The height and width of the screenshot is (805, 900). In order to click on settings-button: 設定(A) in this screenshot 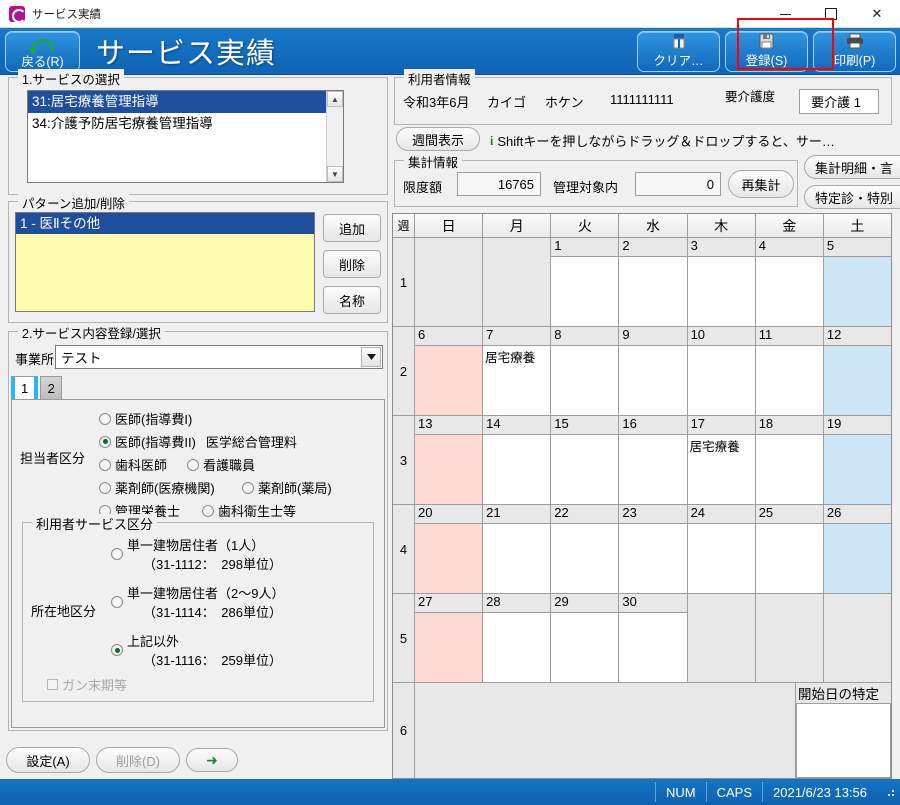, I will do `click(48, 760)`.